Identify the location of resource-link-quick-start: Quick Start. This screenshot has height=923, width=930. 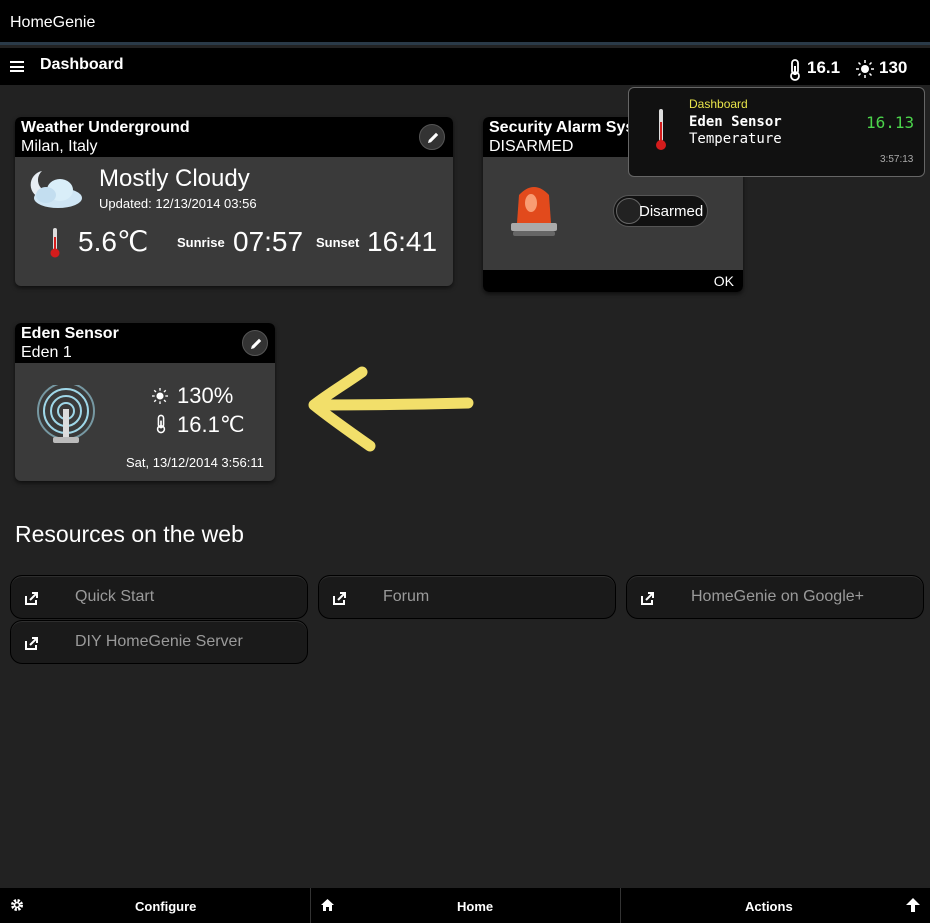
(159, 597).